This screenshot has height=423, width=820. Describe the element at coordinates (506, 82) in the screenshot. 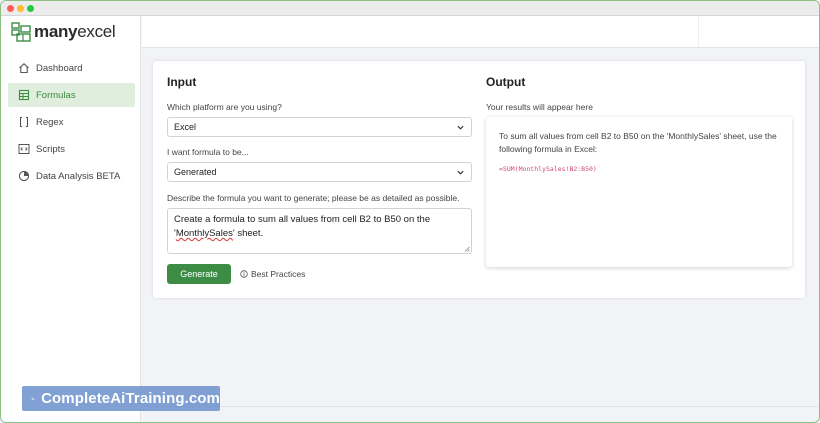

I see `output-heading: Output` at that location.